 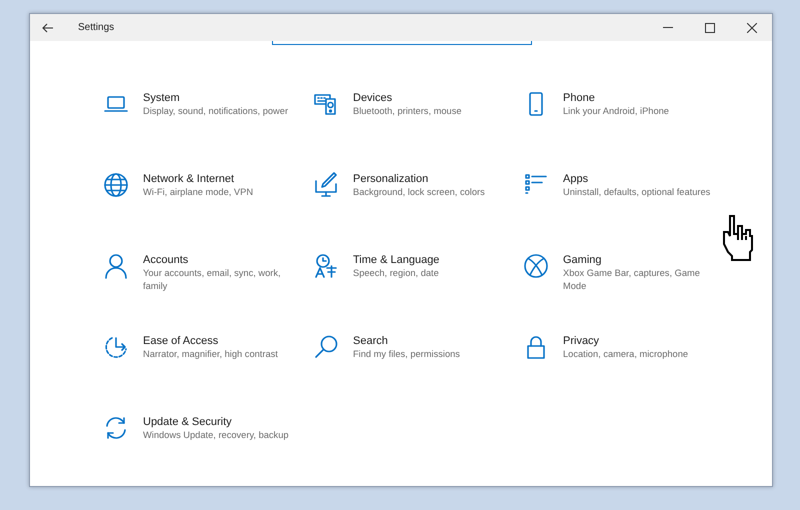 What do you see at coordinates (215, 111) in the screenshot?
I see `category-description: Display, sound, notifications, power` at bounding box center [215, 111].